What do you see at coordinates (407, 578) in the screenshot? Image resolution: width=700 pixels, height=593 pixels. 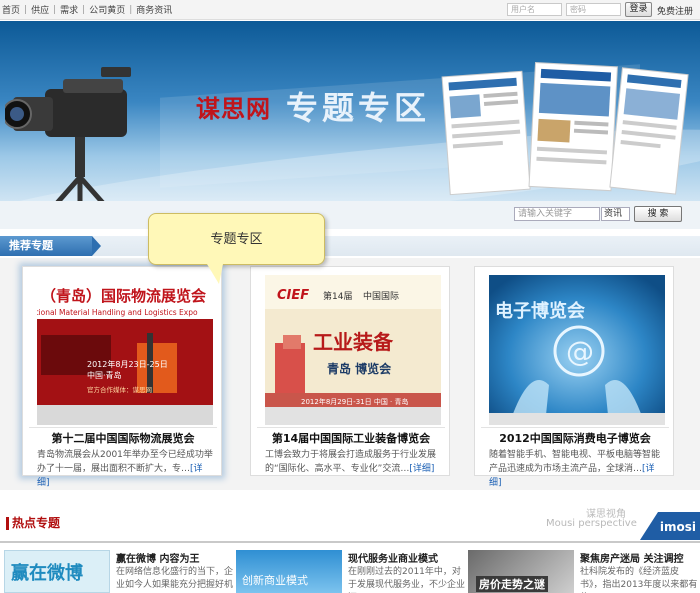 I see `hot-item-desc: 在刚刚过去的2011年中，对于发展现代服务业，不少企业还` at bounding box center [407, 578].